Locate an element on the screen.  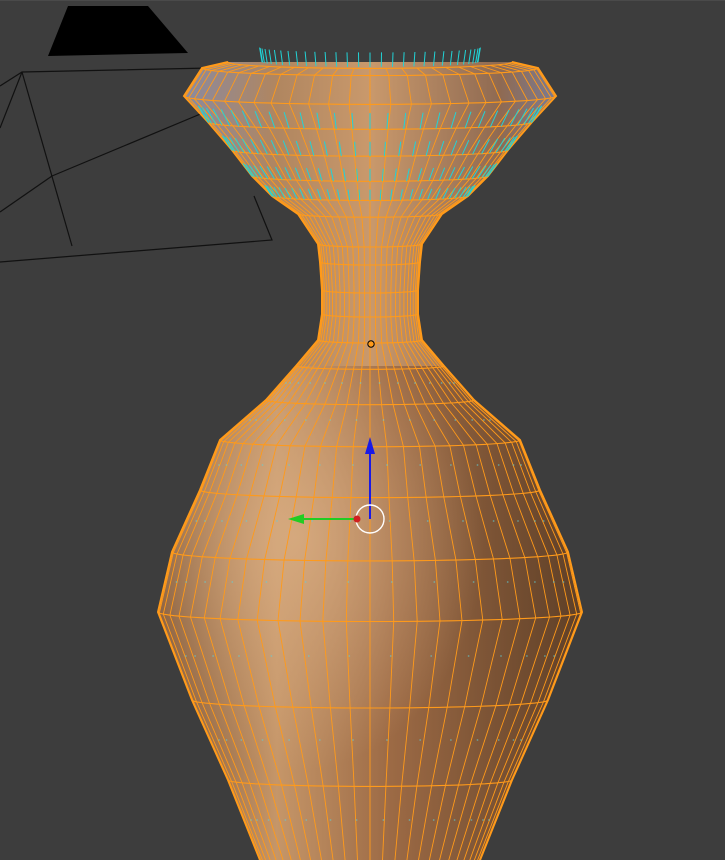
camera-triangle is located at coordinates (118, 31).